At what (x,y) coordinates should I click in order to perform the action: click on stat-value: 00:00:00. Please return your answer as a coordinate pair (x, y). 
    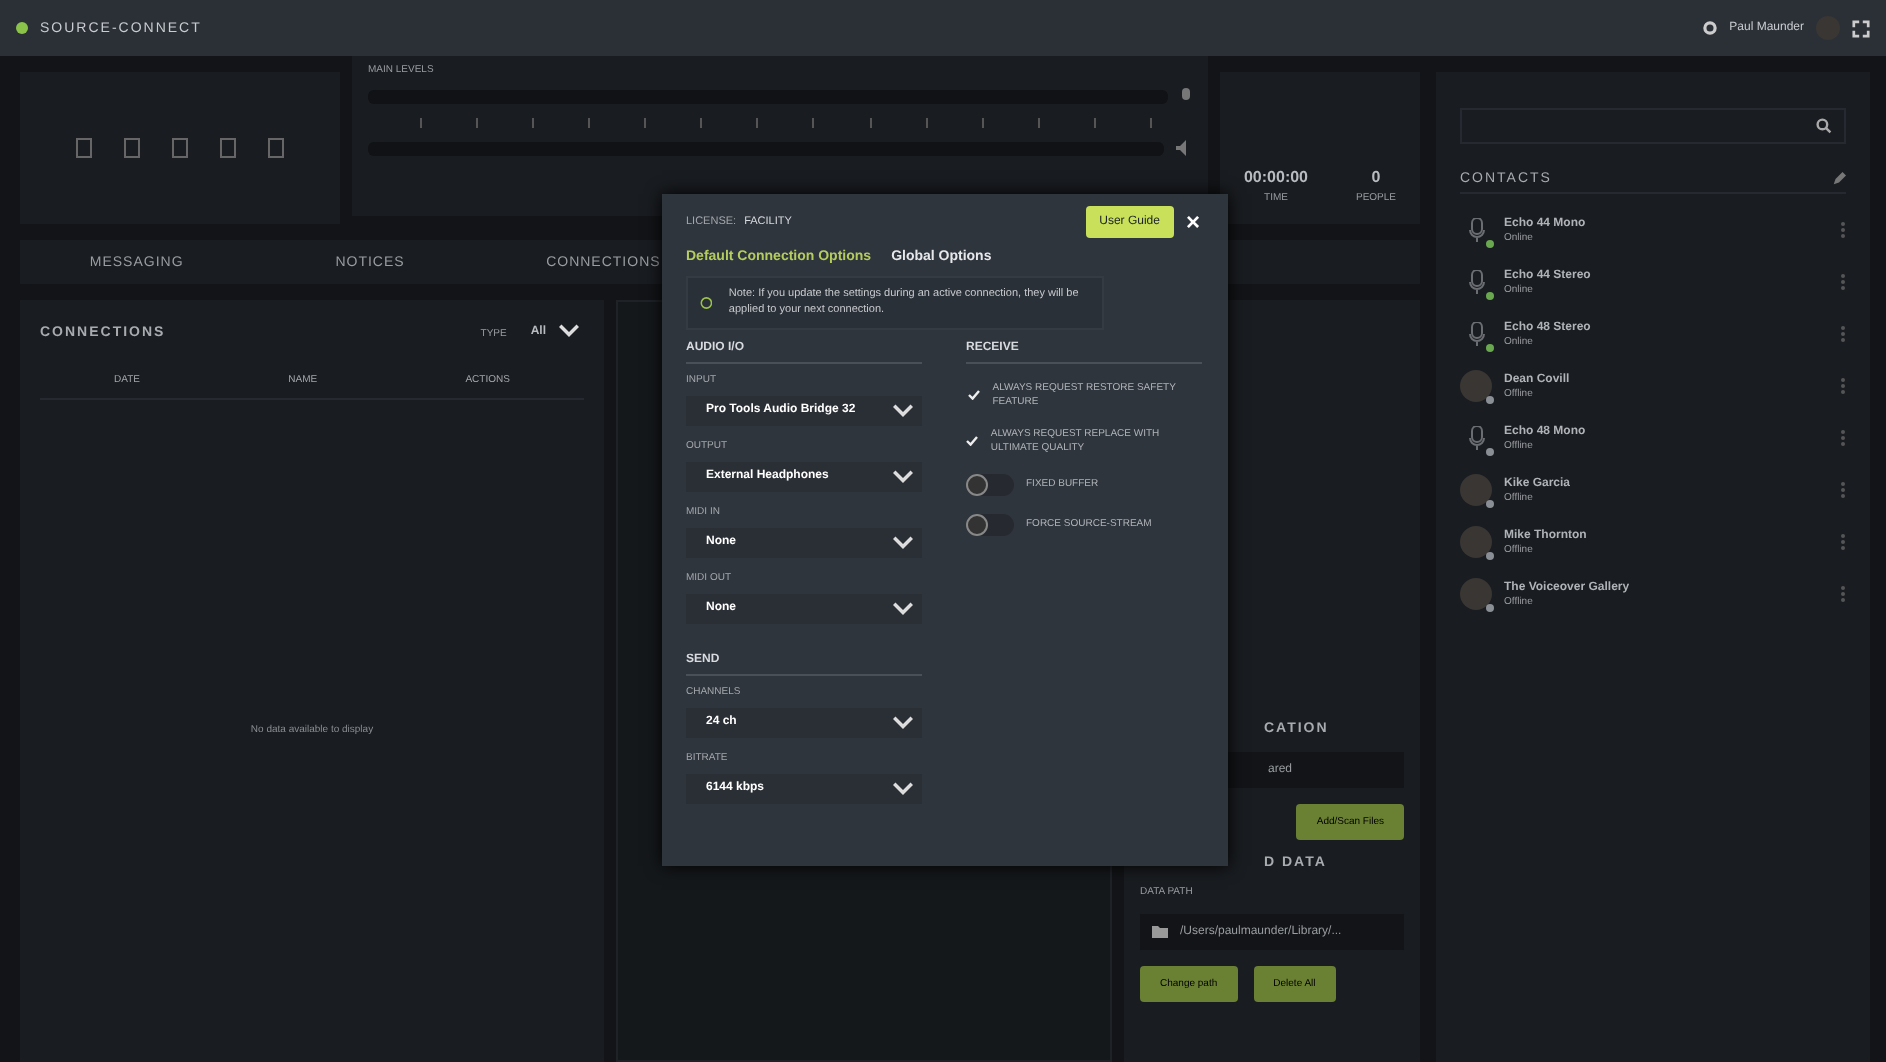
    Looking at the image, I should click on (1276, 177).